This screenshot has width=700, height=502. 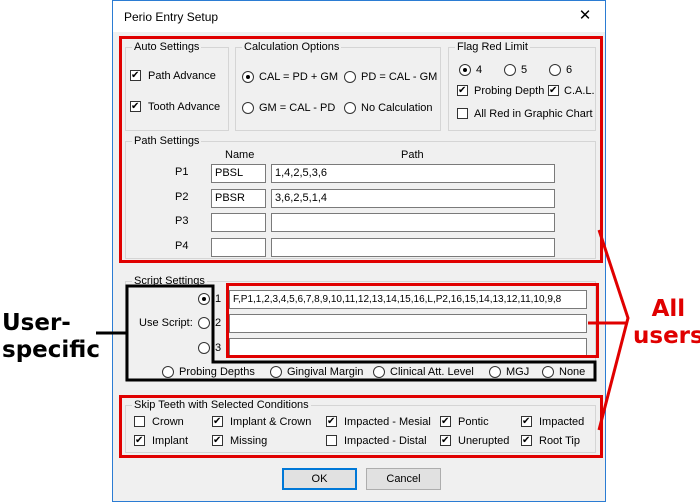 I want to click on user-specific-line1: User-, so click(x=36, y=323).